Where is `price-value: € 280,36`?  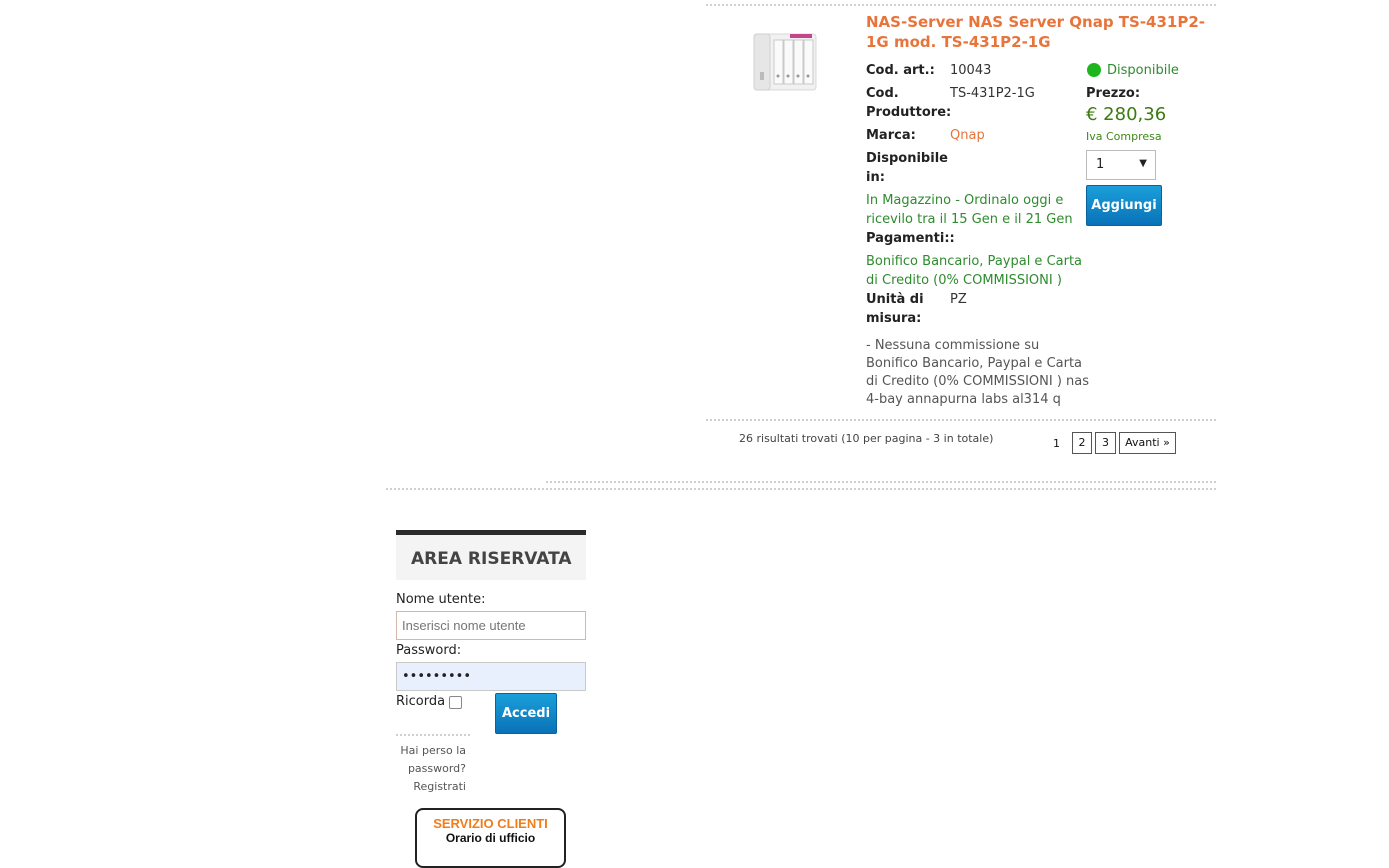 price-value: € 280,36 is located at coordinates (1126, 114).